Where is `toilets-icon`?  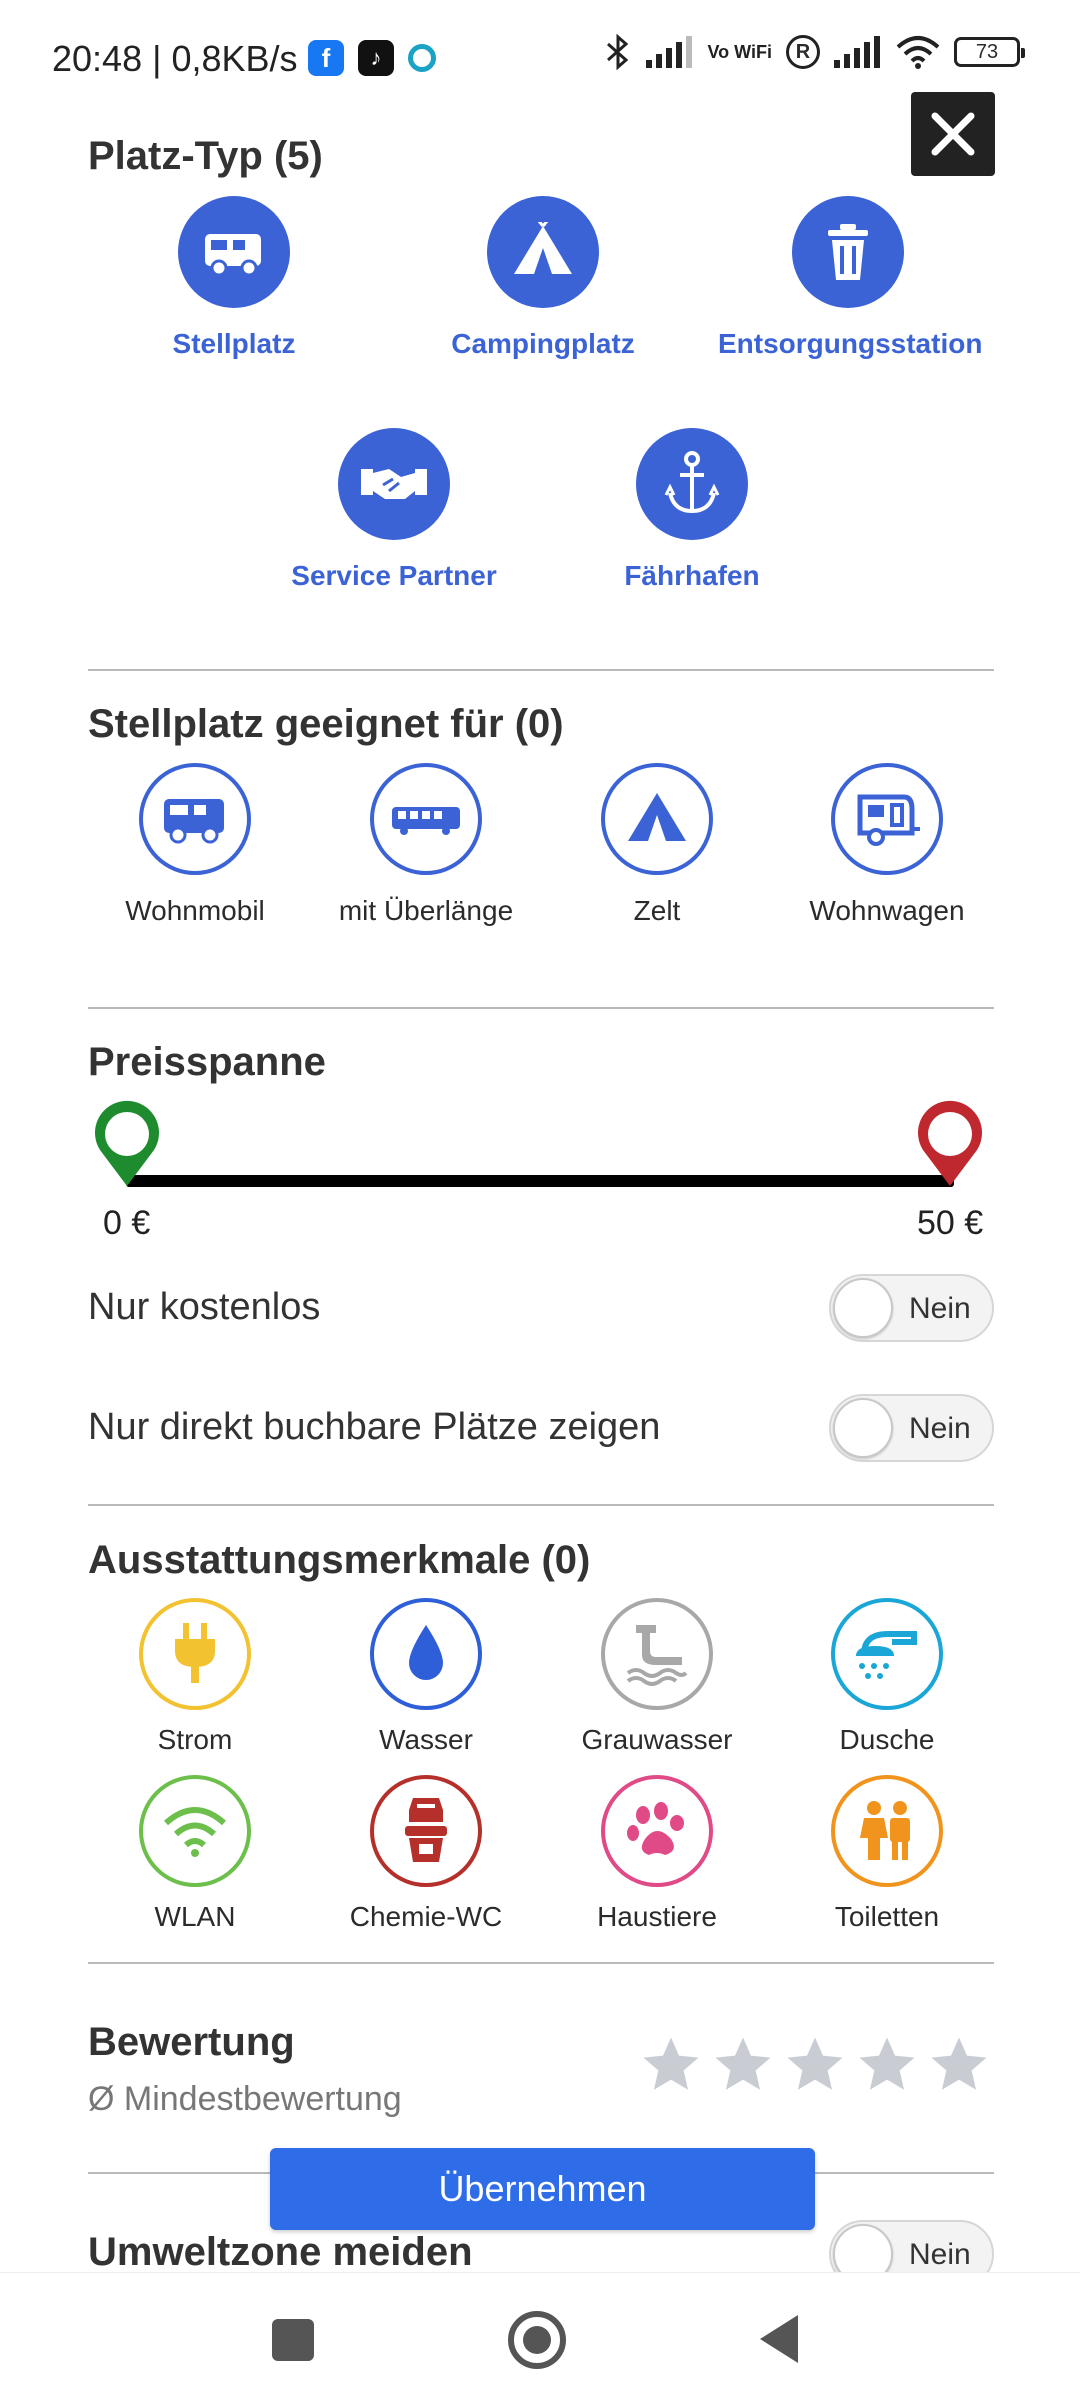 toilets-icon is located at coordinates (887, 1831).